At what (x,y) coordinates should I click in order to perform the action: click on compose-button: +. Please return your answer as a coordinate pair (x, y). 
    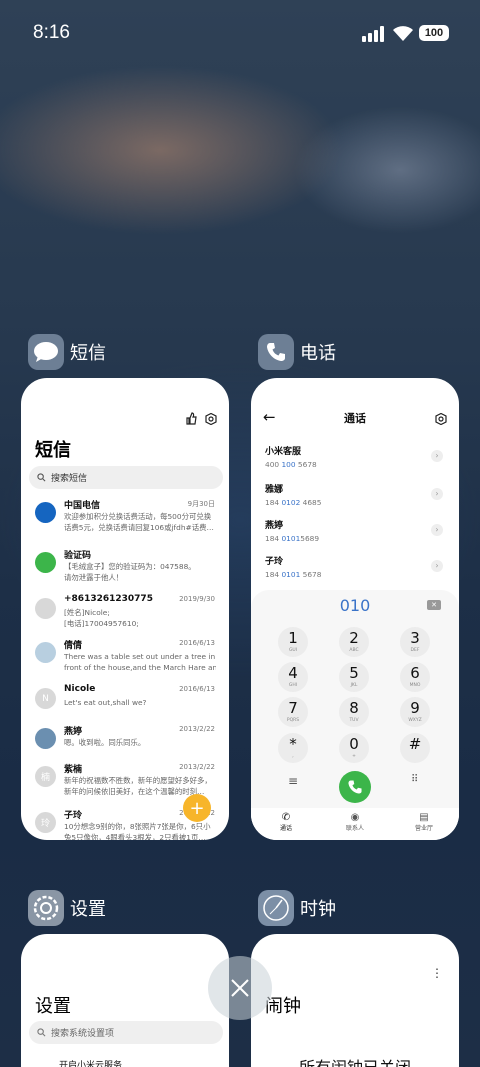
    Looking at the image, I should click on (197, 808).